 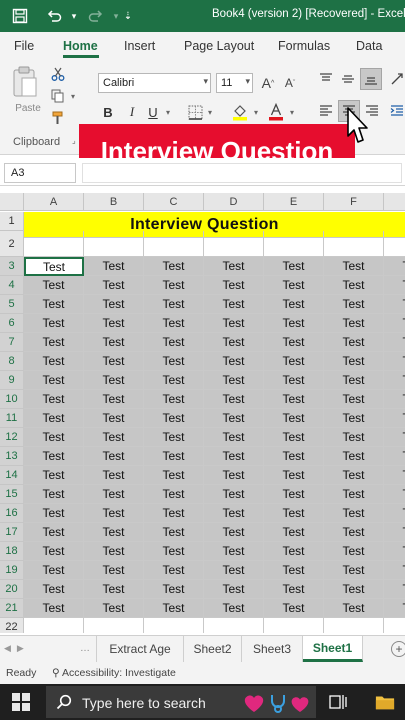 What do you see at coordinates (12, 494) in the screenshot?
I see `row-header-15: 15` at bounding box center [12, 494].